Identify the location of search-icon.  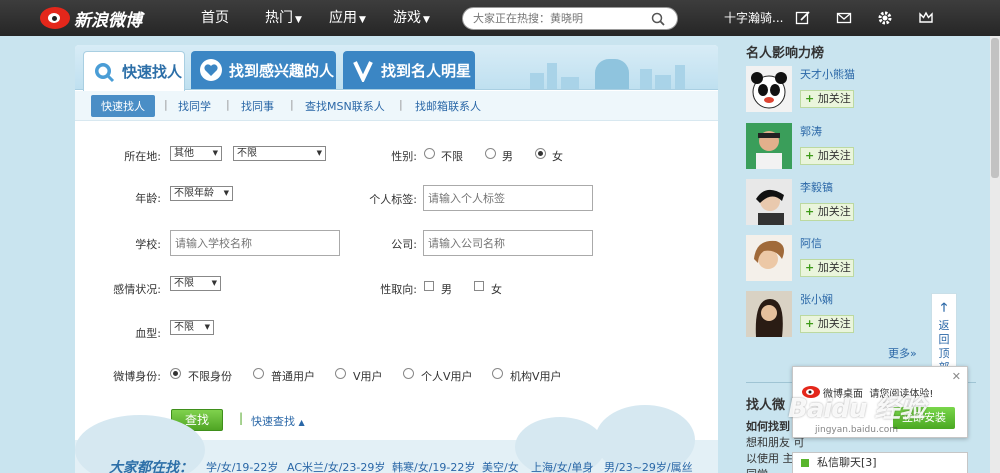
(658, 19).